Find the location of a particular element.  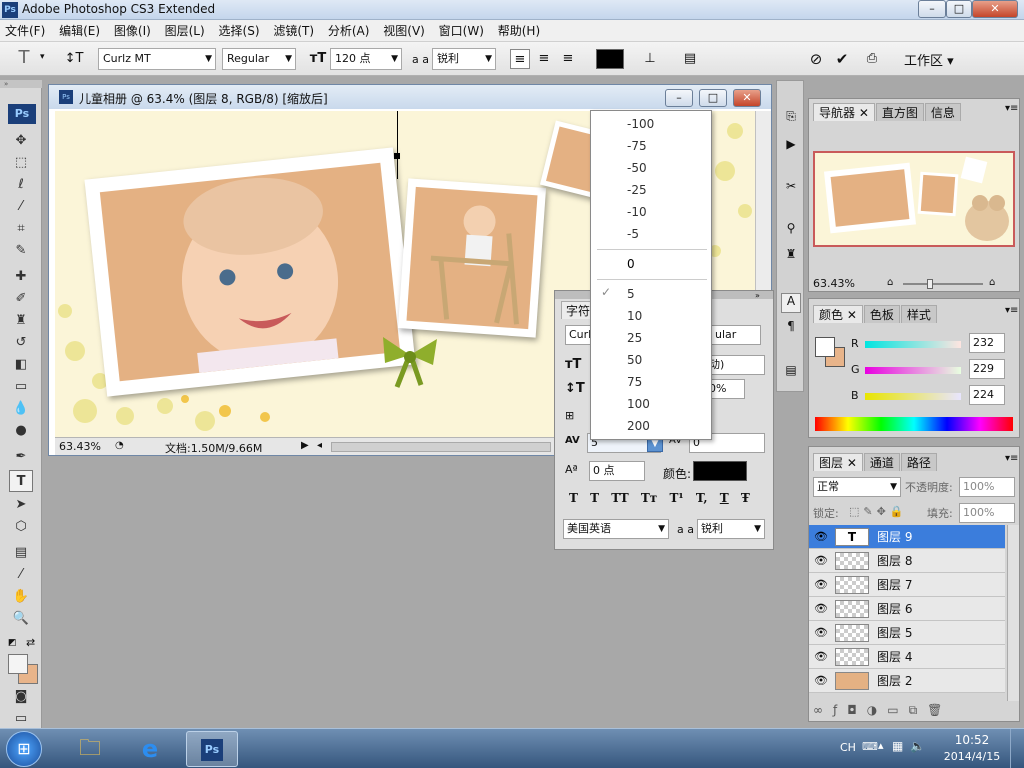

horizontal-scrollbar-thumb is located at coordinates (441, 447).